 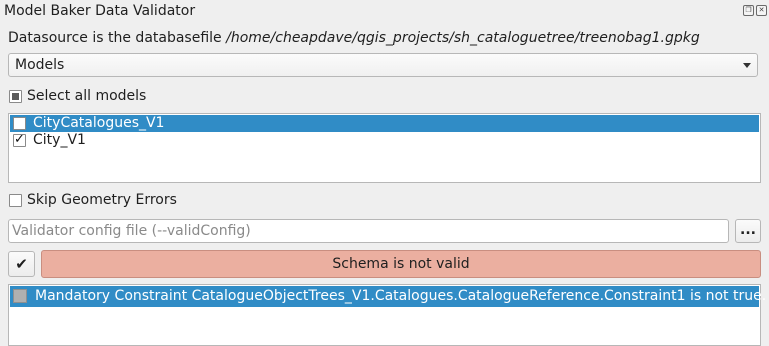 What do you see at coordinates (747, 65) in the screenshot?
I see `chevron-down-icon` at bounding box center [747, 65].